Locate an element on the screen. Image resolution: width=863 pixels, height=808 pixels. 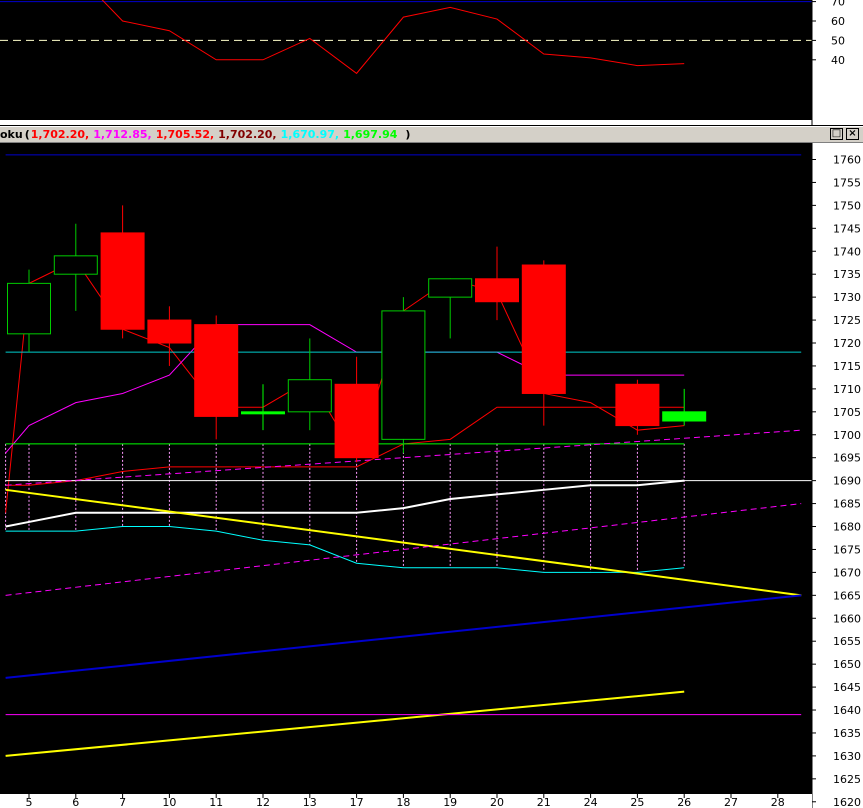
y-tick-label: 40 is located at coordinates (838, 60).